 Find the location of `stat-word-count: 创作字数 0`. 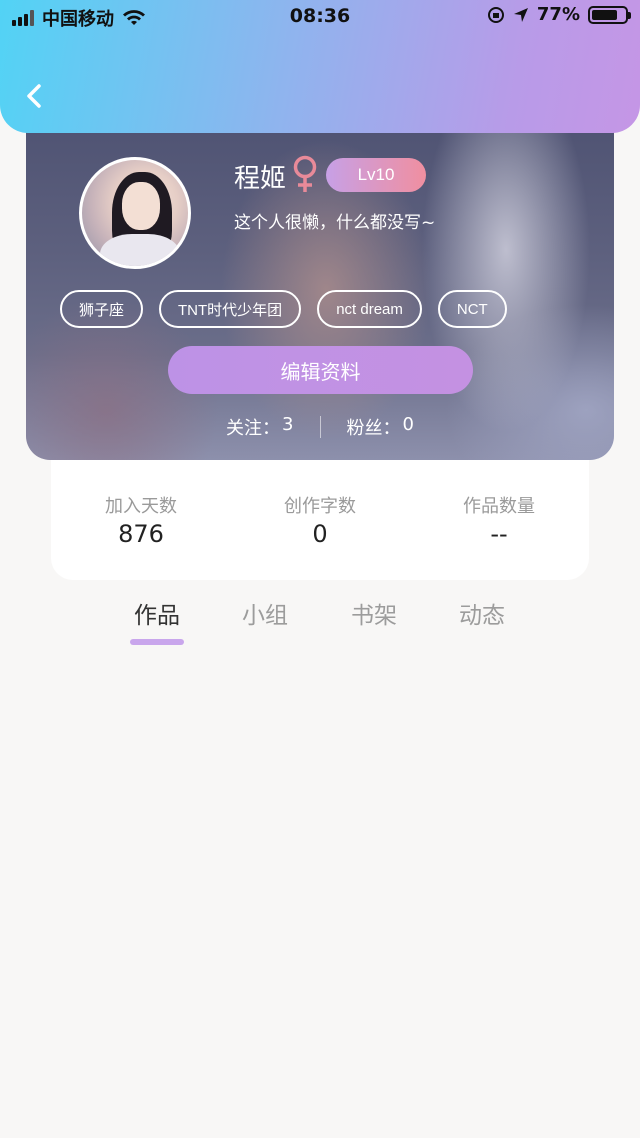

stat-word-count: 创作字数 0 is located at coordinates (320, 520).